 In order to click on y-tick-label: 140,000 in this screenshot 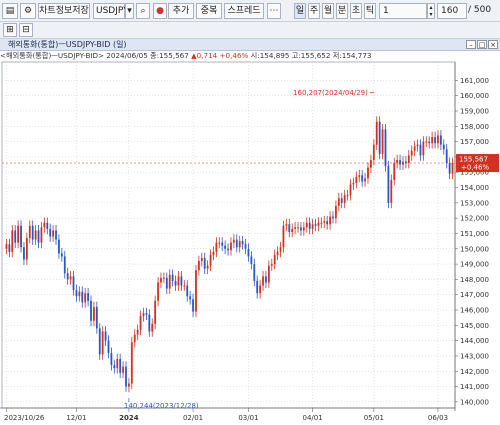, I will do `click(474, 402)`.